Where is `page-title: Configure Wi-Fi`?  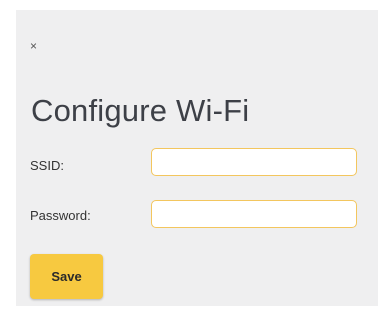
page-title: Configure Wi-Fi is located at coordinates (140, 110).